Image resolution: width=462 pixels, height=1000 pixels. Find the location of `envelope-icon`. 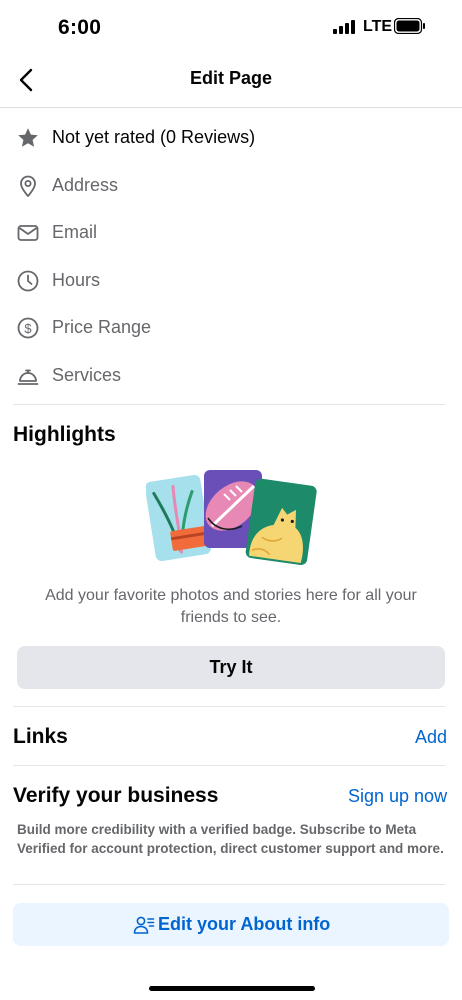

envelope-icon is located at coordinates (28, 233).